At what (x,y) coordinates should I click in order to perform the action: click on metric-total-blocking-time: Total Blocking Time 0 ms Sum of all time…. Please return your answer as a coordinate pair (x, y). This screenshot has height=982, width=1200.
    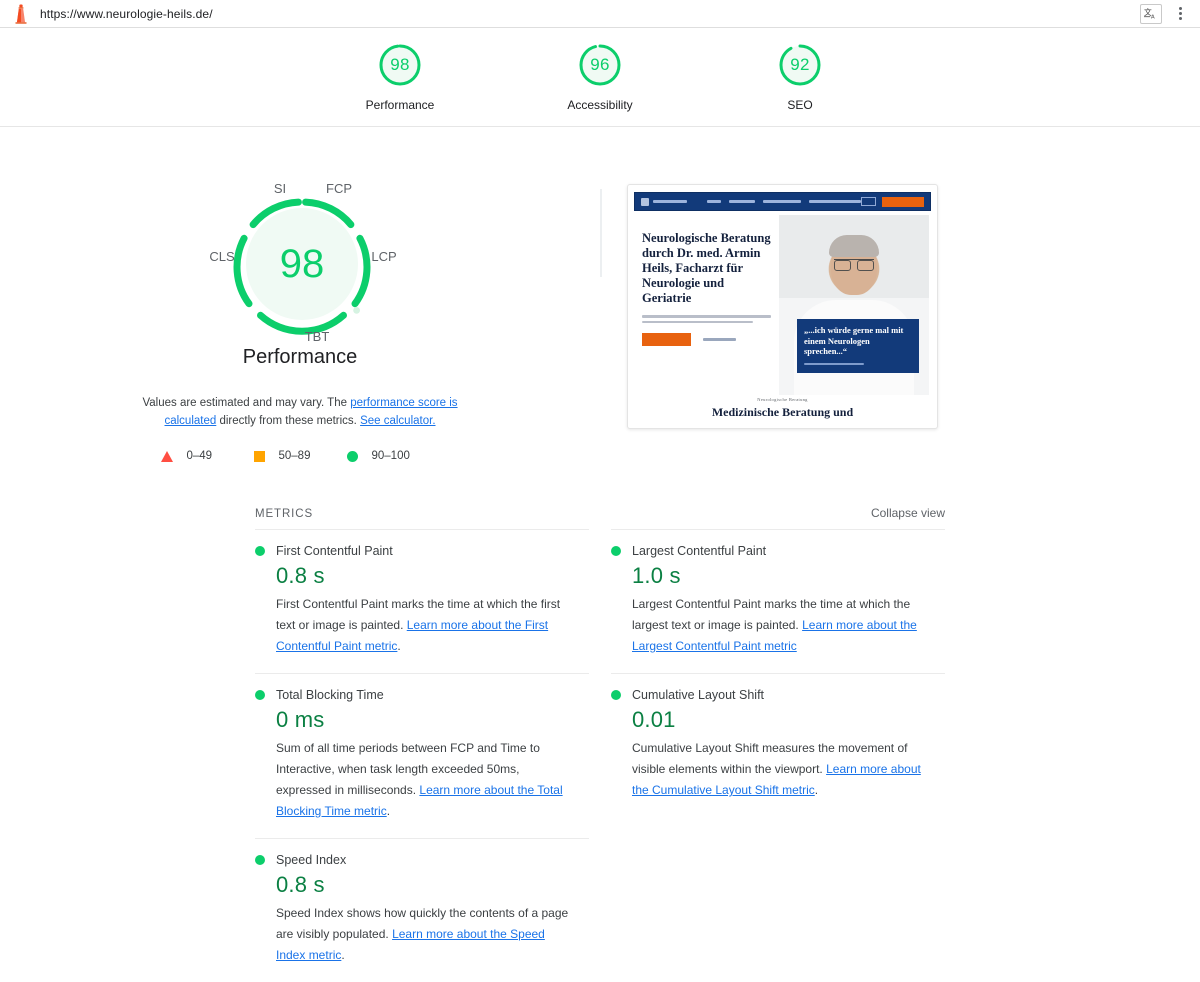
    Looking at the image, I should click on (422, 755).